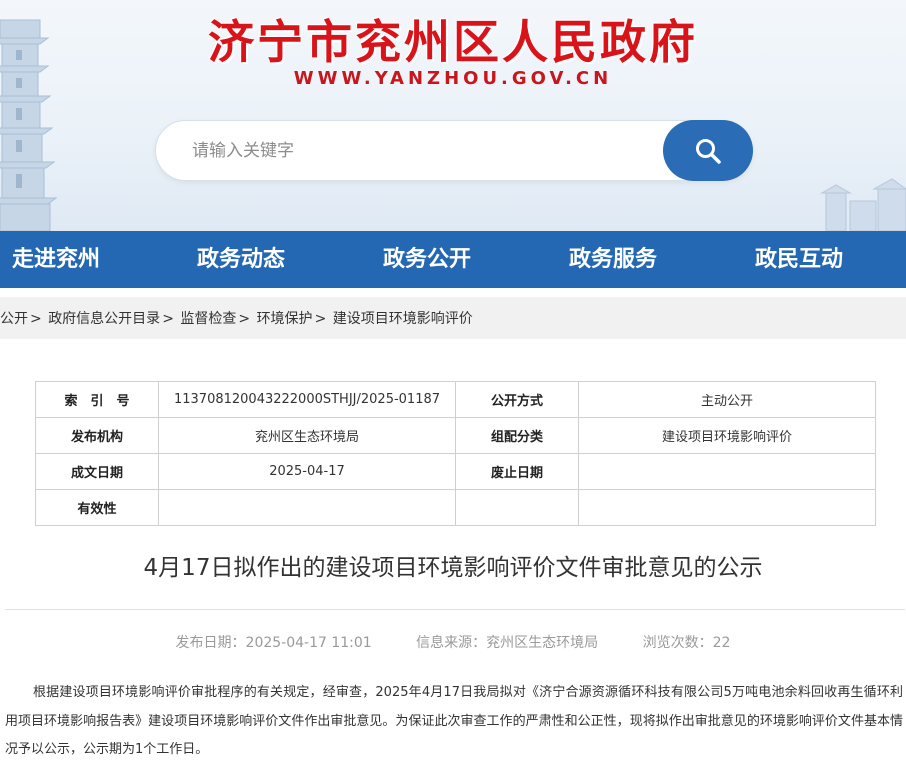  I want to click on info-source: 信息来源：兖州区生态环境局, so click(507, 643).